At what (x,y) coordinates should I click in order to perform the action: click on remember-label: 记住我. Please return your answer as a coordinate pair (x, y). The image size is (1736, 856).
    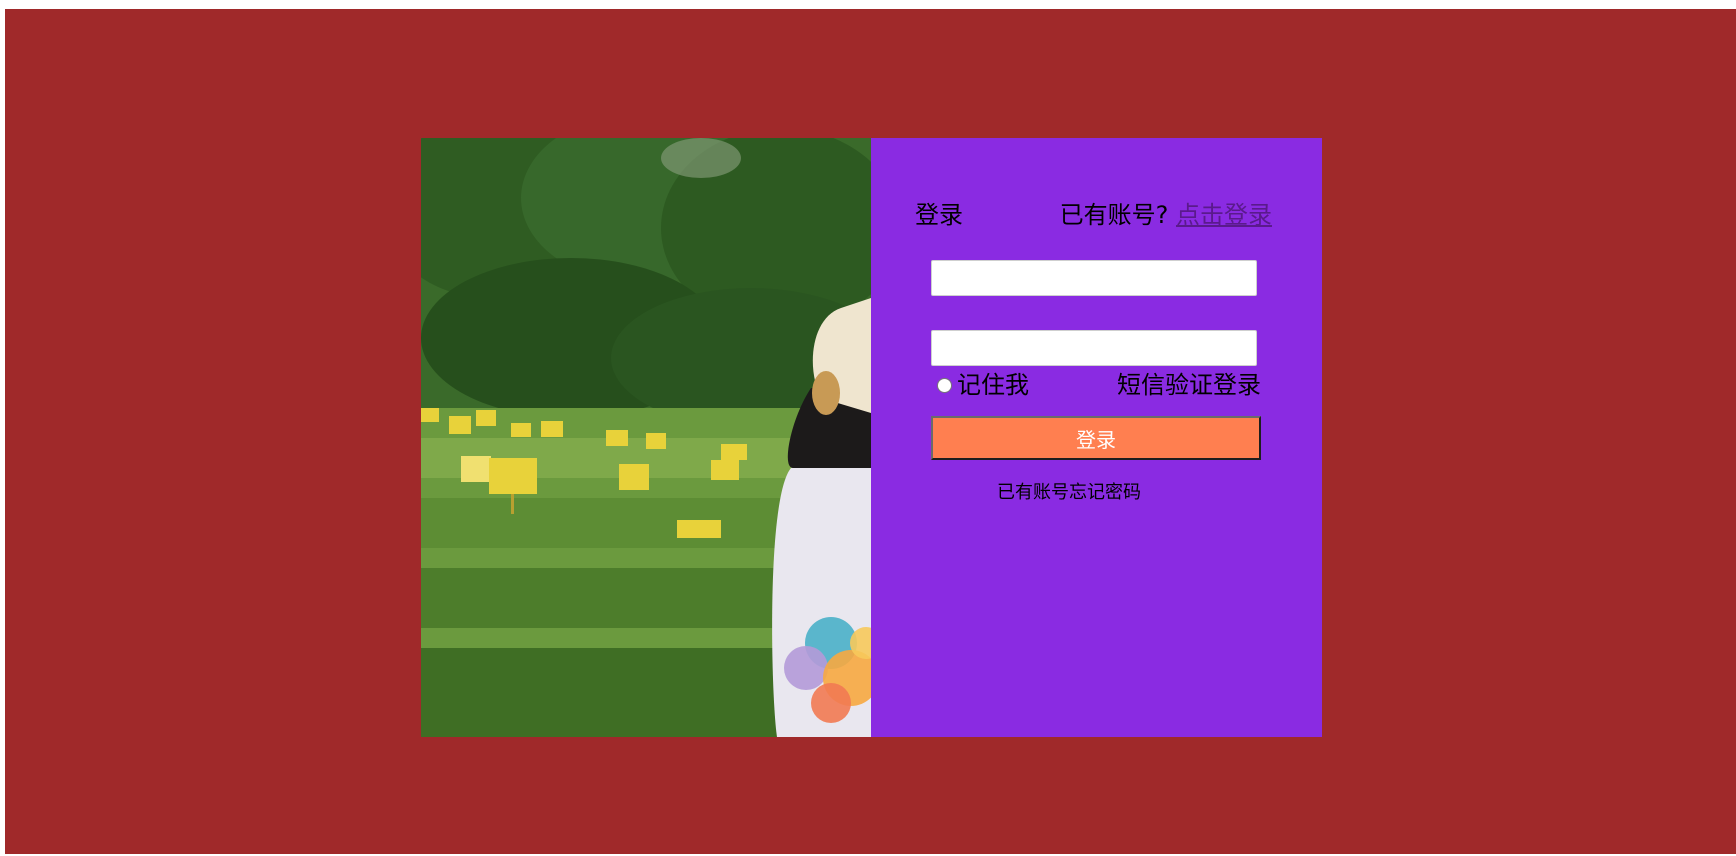
    Looking at the image, I should click on (993, 385).